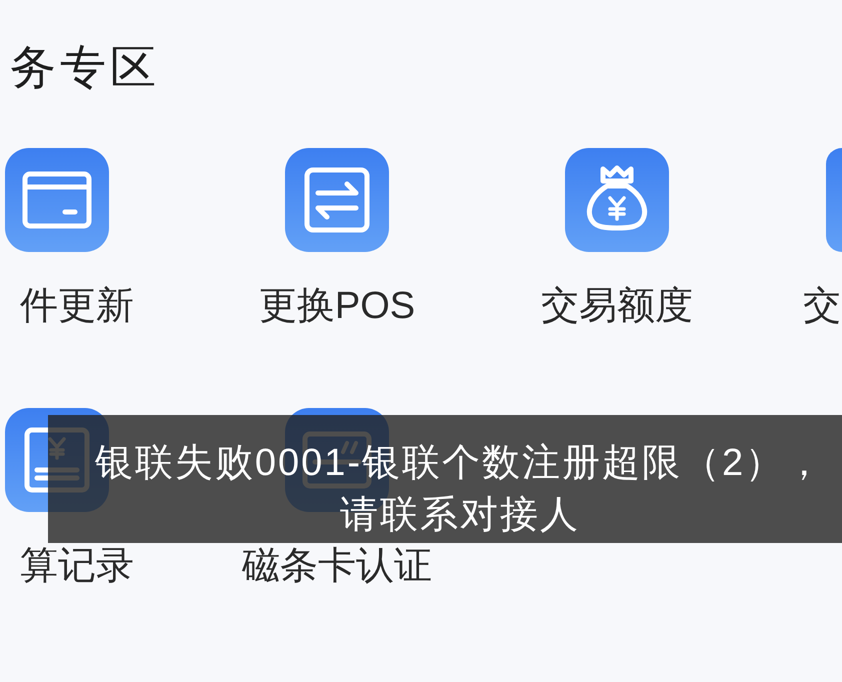 Image resolution: width=842 pixels, height=682 pixels. I want to click on section-title: 务专区, so click(85, 67).